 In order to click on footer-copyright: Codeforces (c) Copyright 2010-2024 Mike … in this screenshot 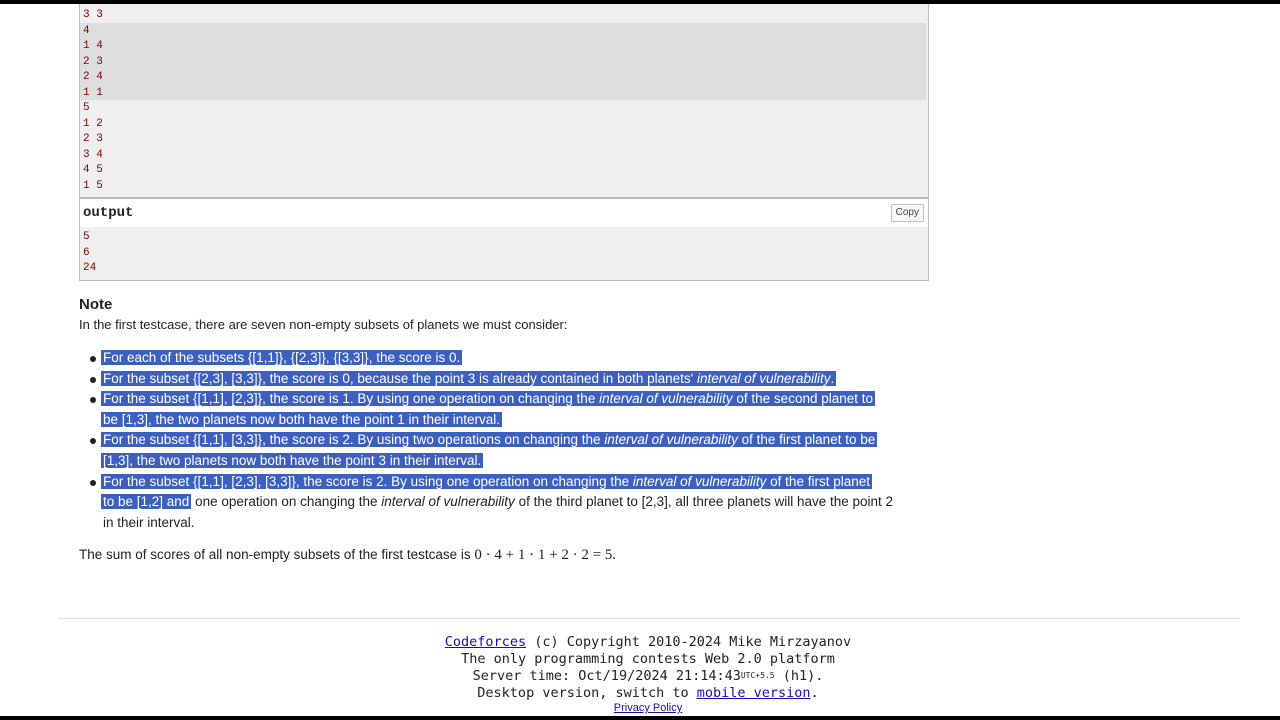, I will do `click(648, 642)`.